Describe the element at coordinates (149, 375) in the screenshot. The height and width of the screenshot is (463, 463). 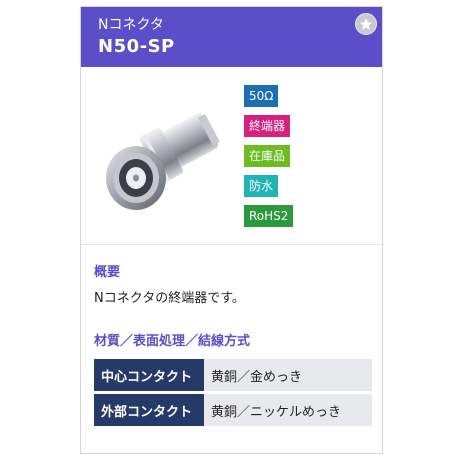
I see `spec-label: 中心コンタクト` at that location.